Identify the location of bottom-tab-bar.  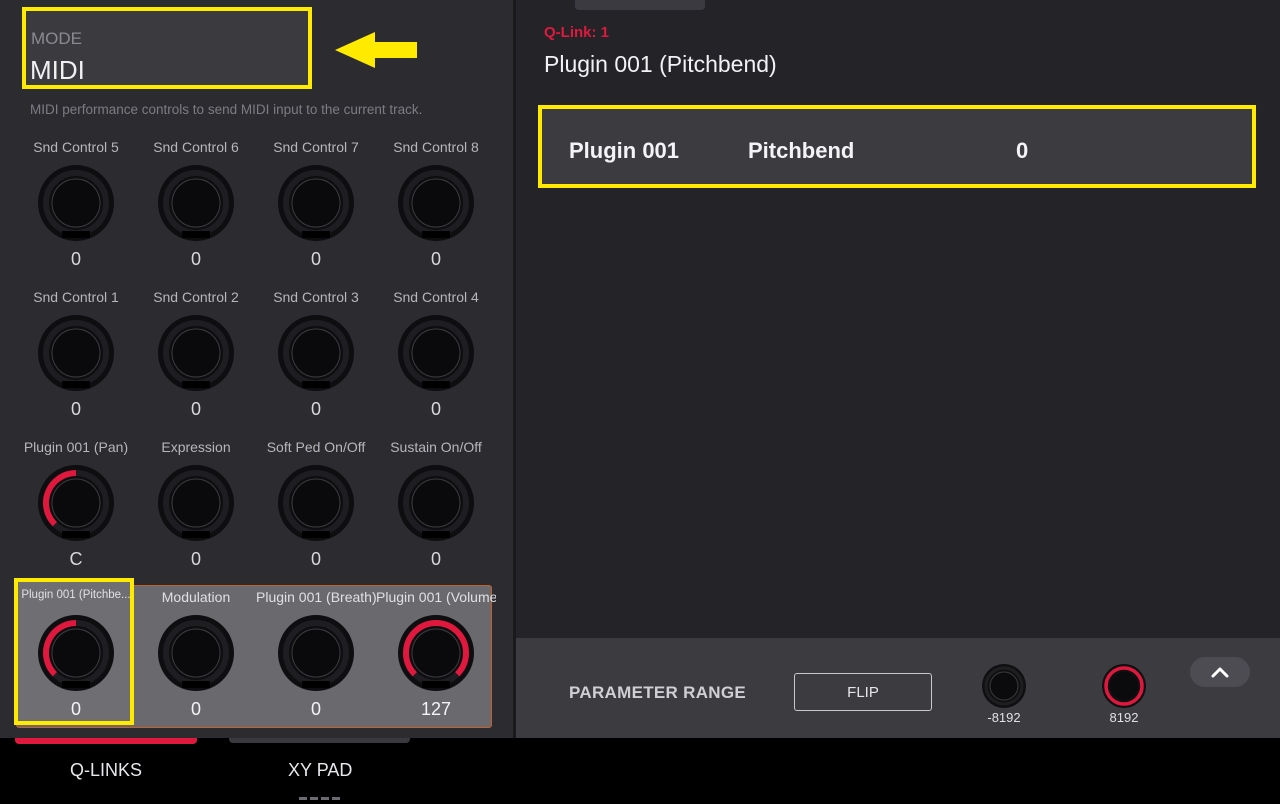
(640, 769).